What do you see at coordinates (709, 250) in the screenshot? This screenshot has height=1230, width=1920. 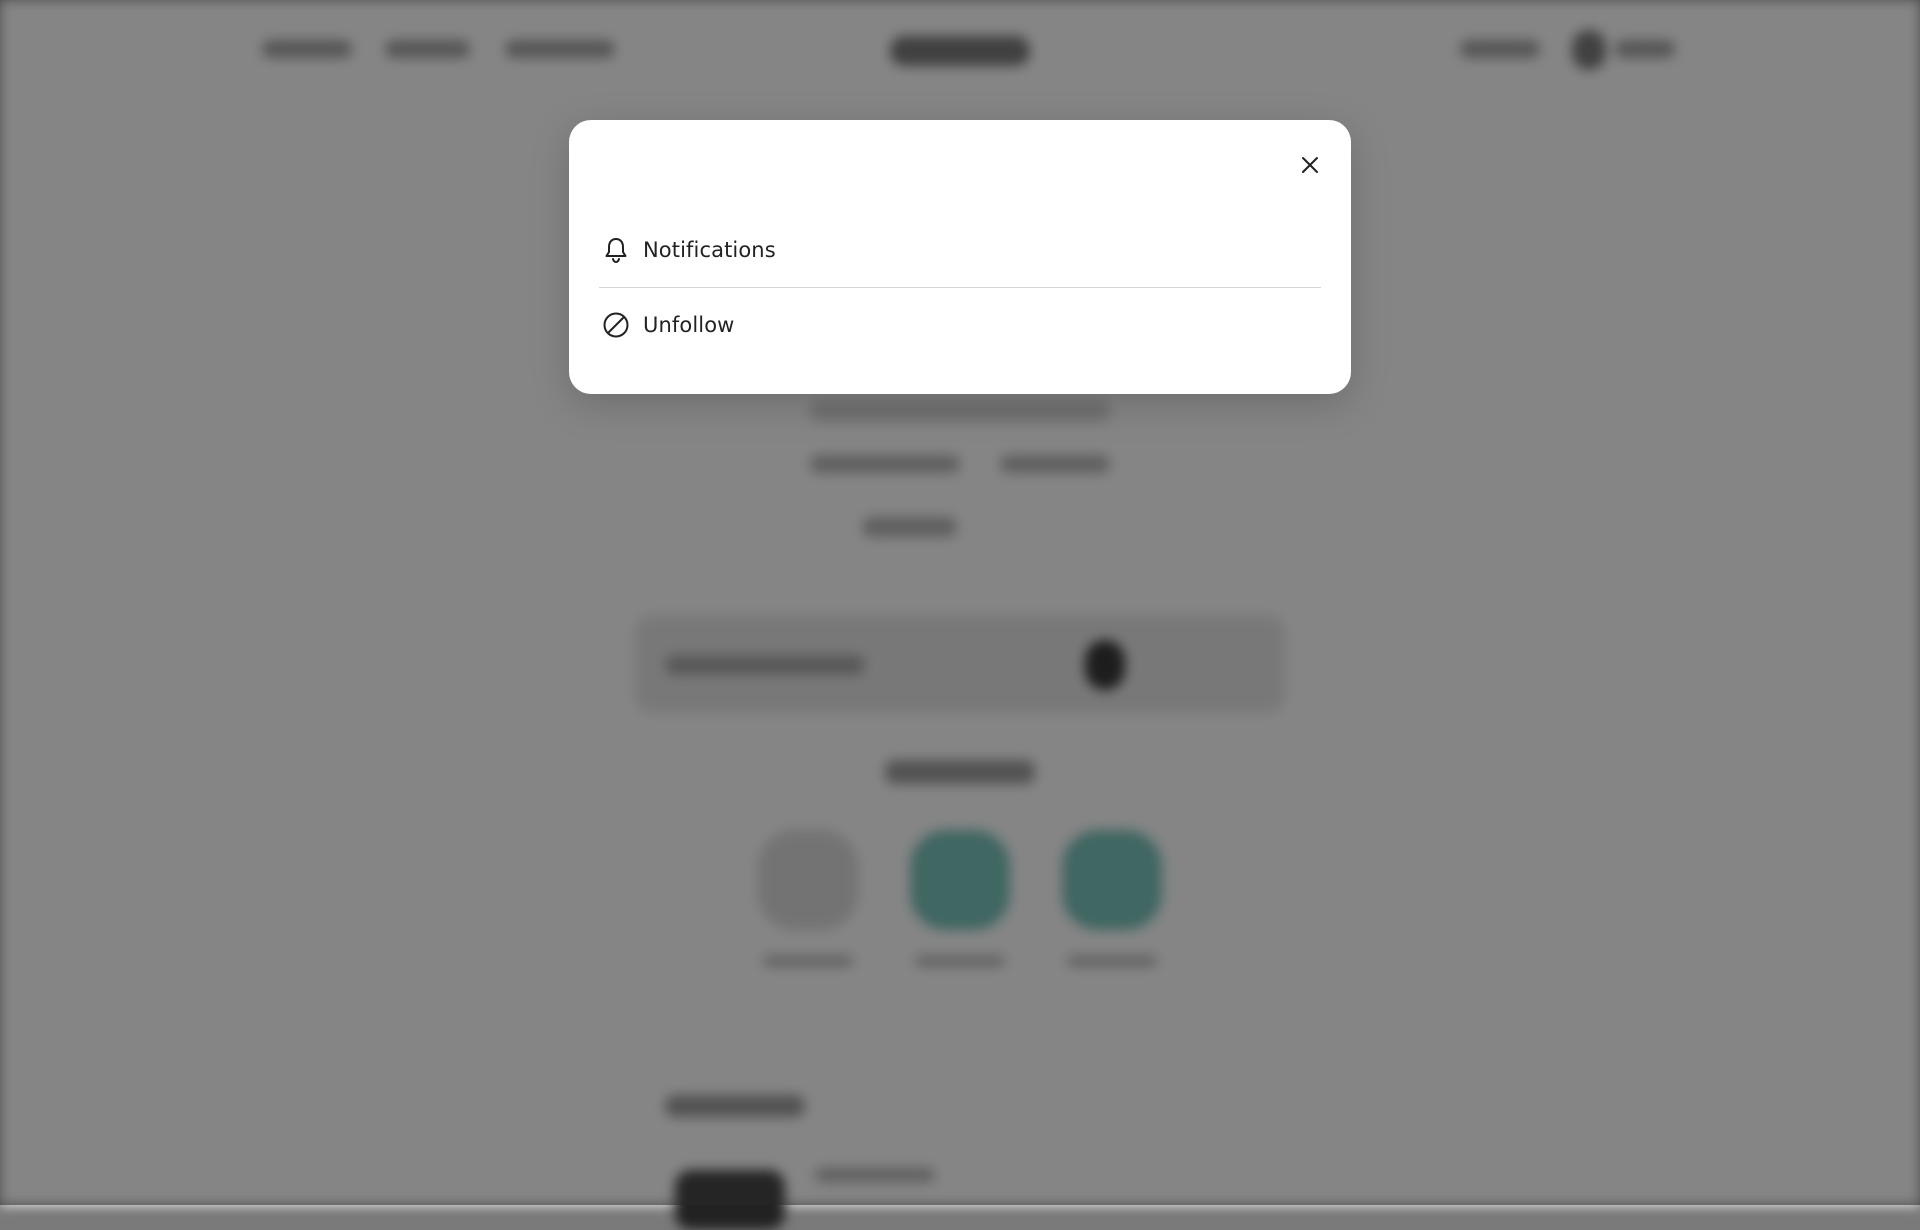 I see `menu-item-label: Notifications` at bounding box center [709, 250].